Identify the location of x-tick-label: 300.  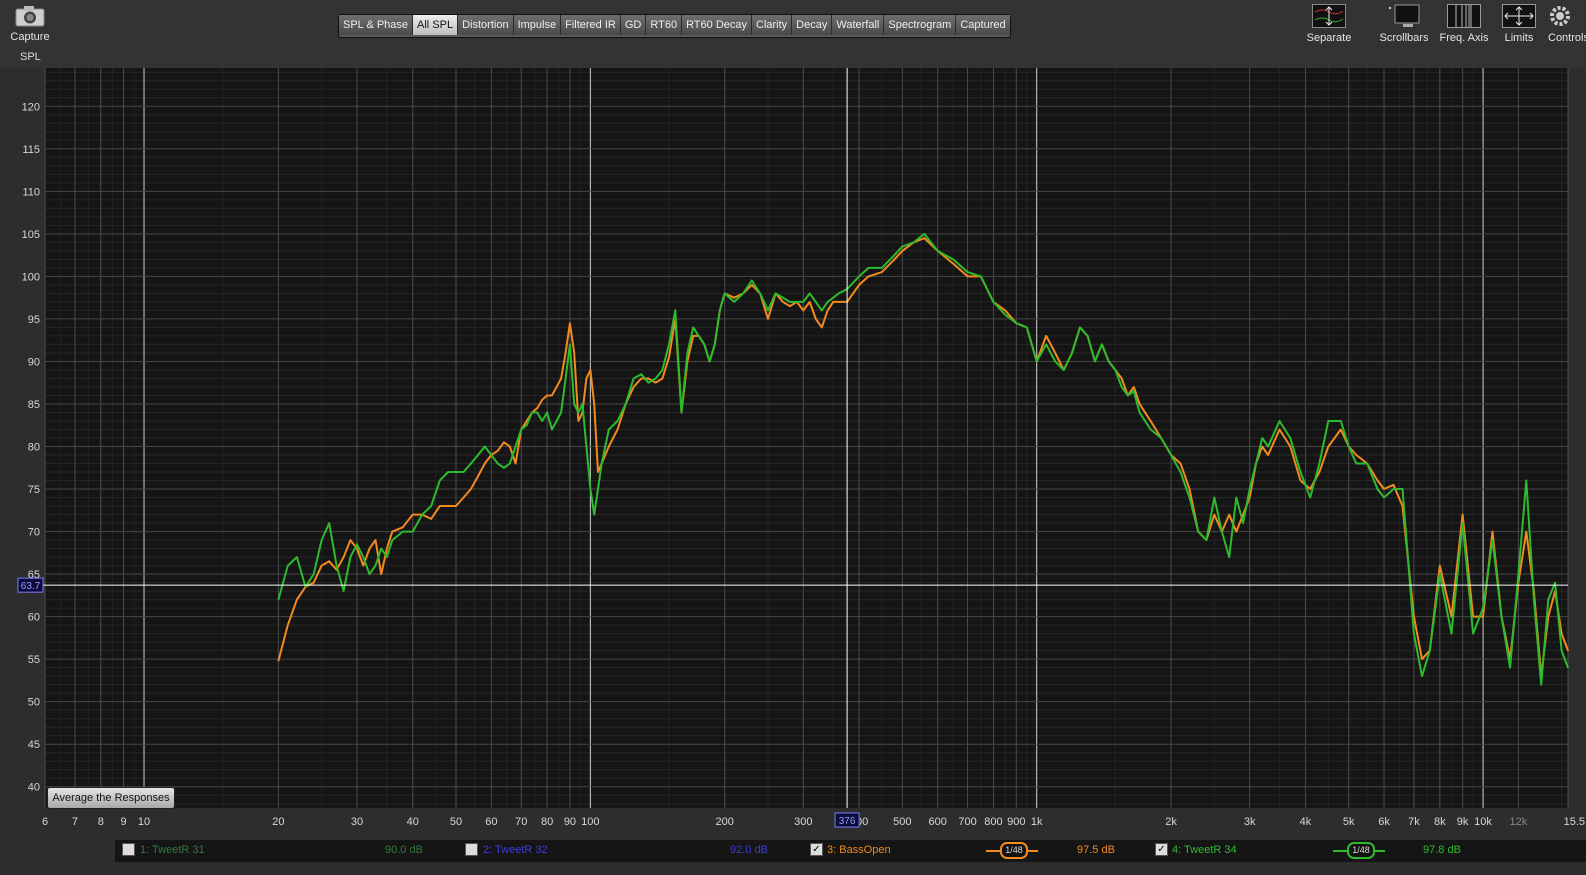
(803, 822).